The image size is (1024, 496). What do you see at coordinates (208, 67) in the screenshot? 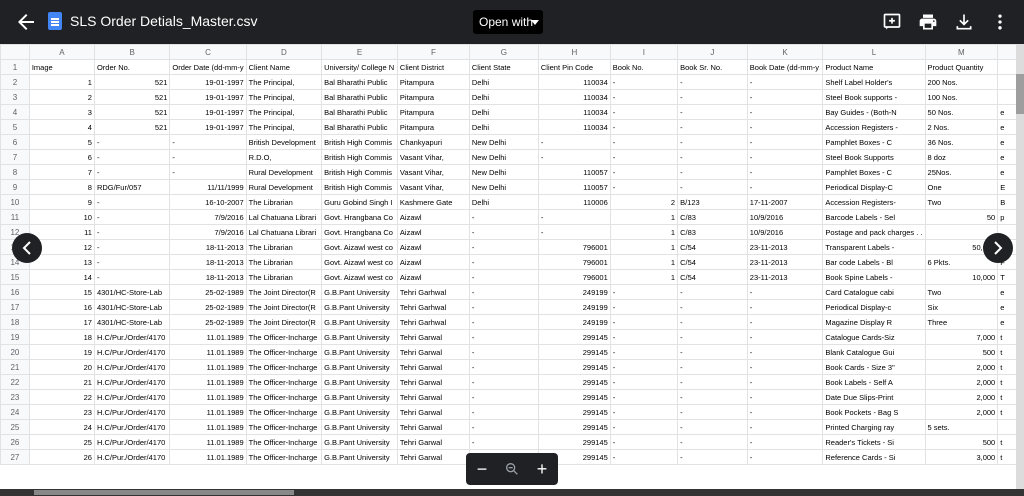
I see `table-cell: Order Date (dd-mm-y` at bounding box center [208, 67].